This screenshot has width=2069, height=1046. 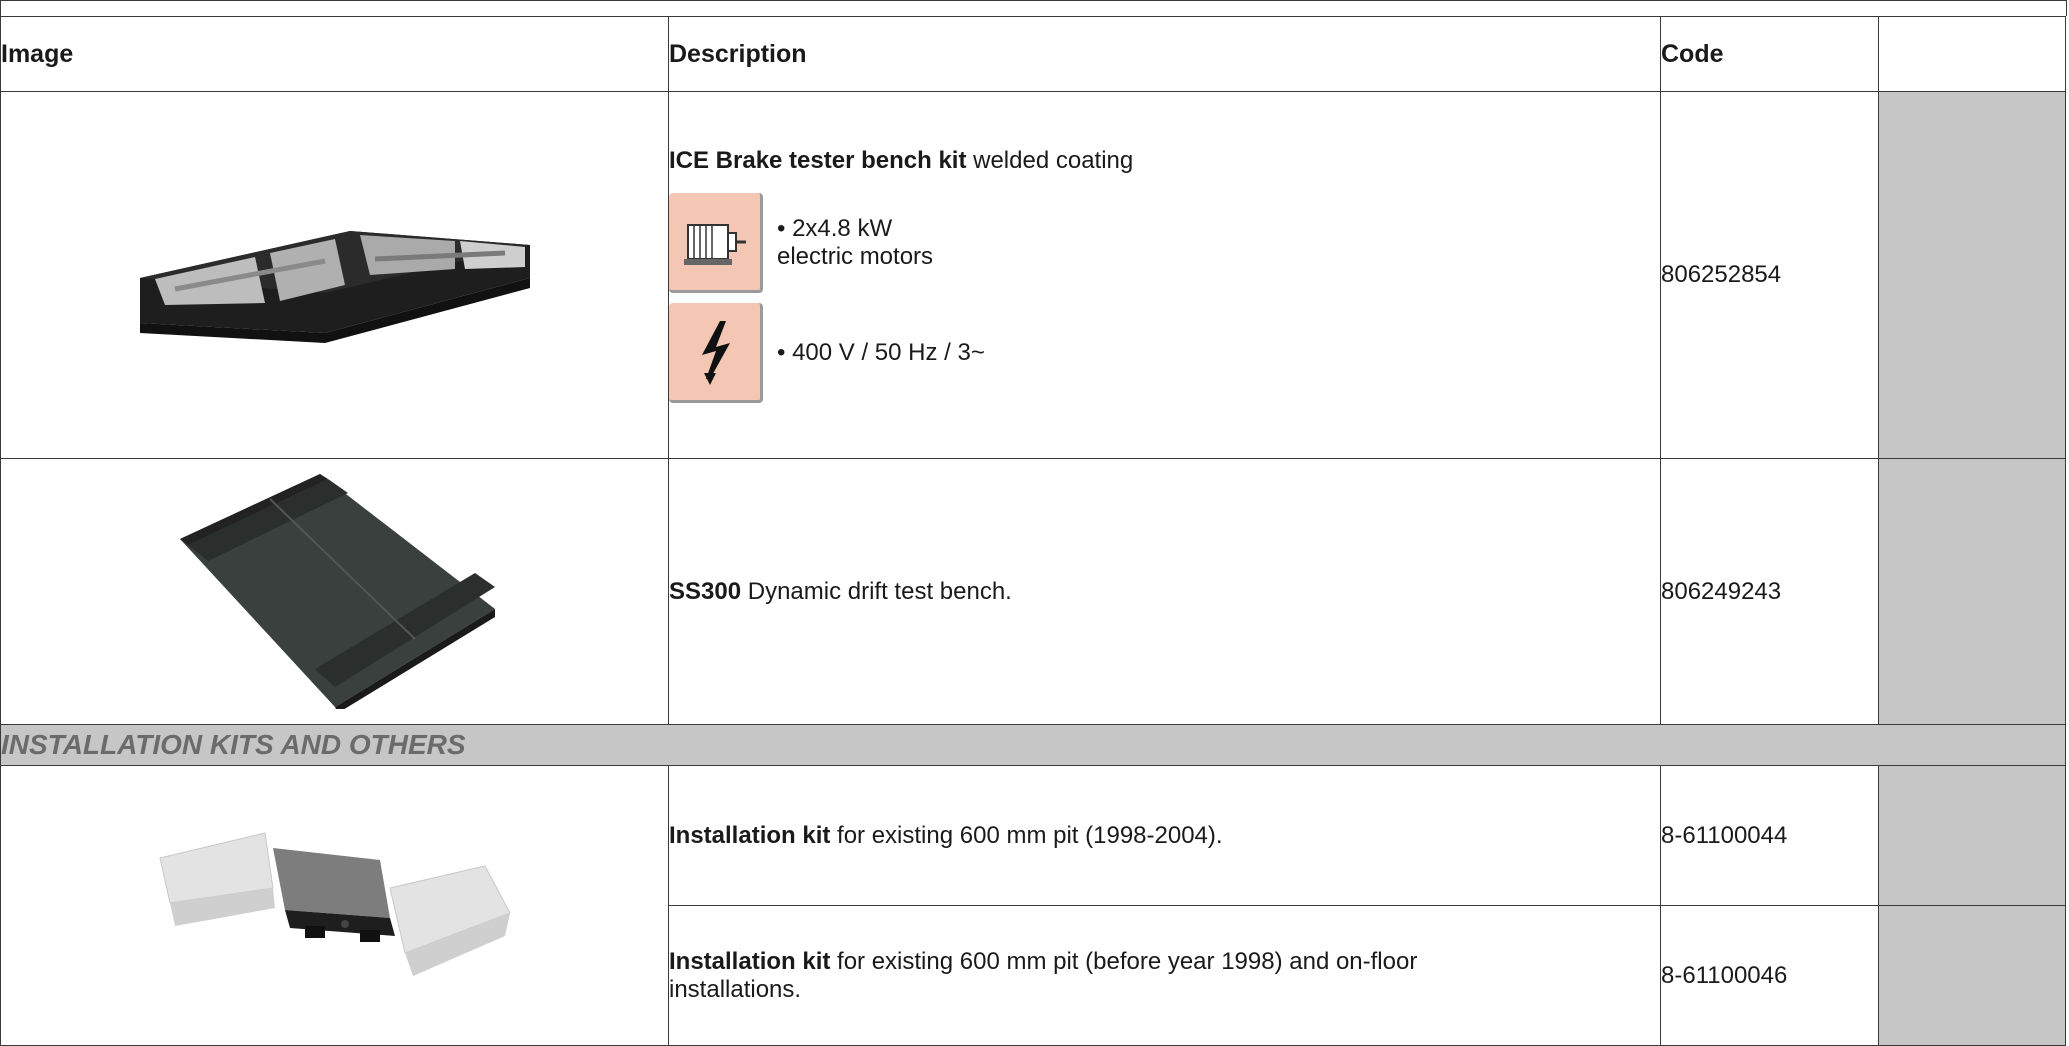 I want to click on header-code: Code, so click(x=1769, y=54).